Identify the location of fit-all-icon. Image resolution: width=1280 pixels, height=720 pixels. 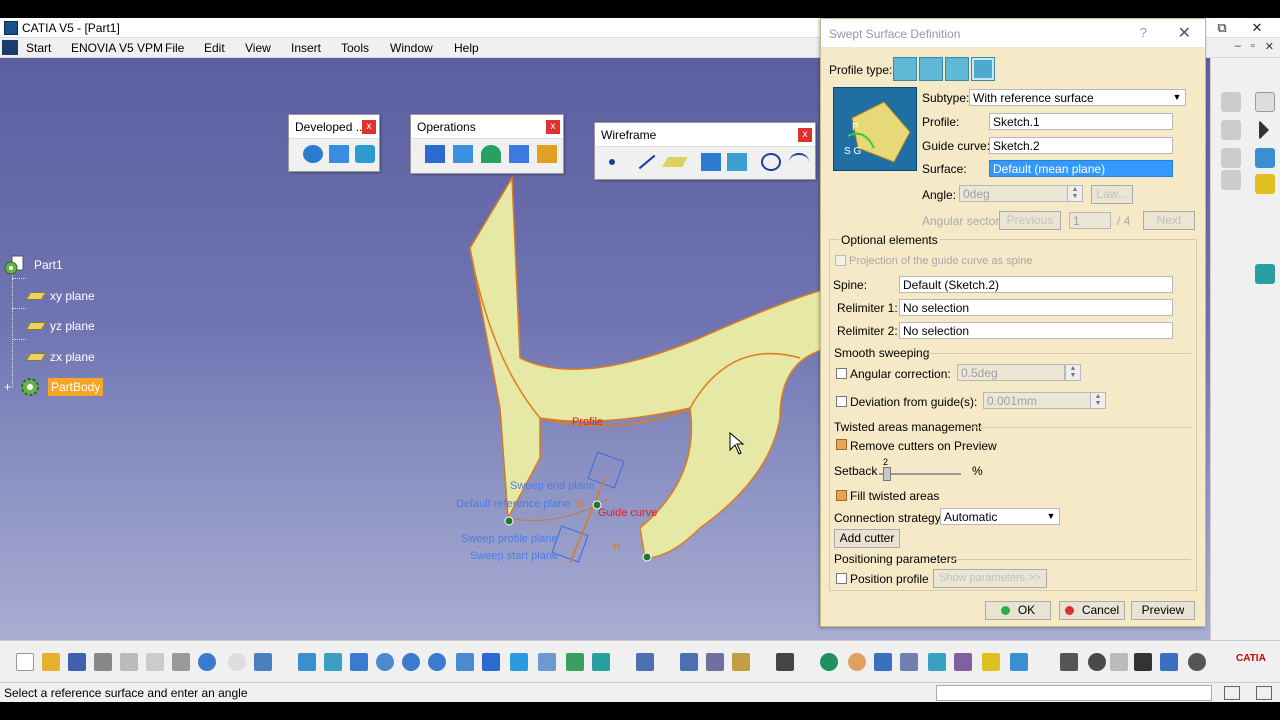
(333, 662).